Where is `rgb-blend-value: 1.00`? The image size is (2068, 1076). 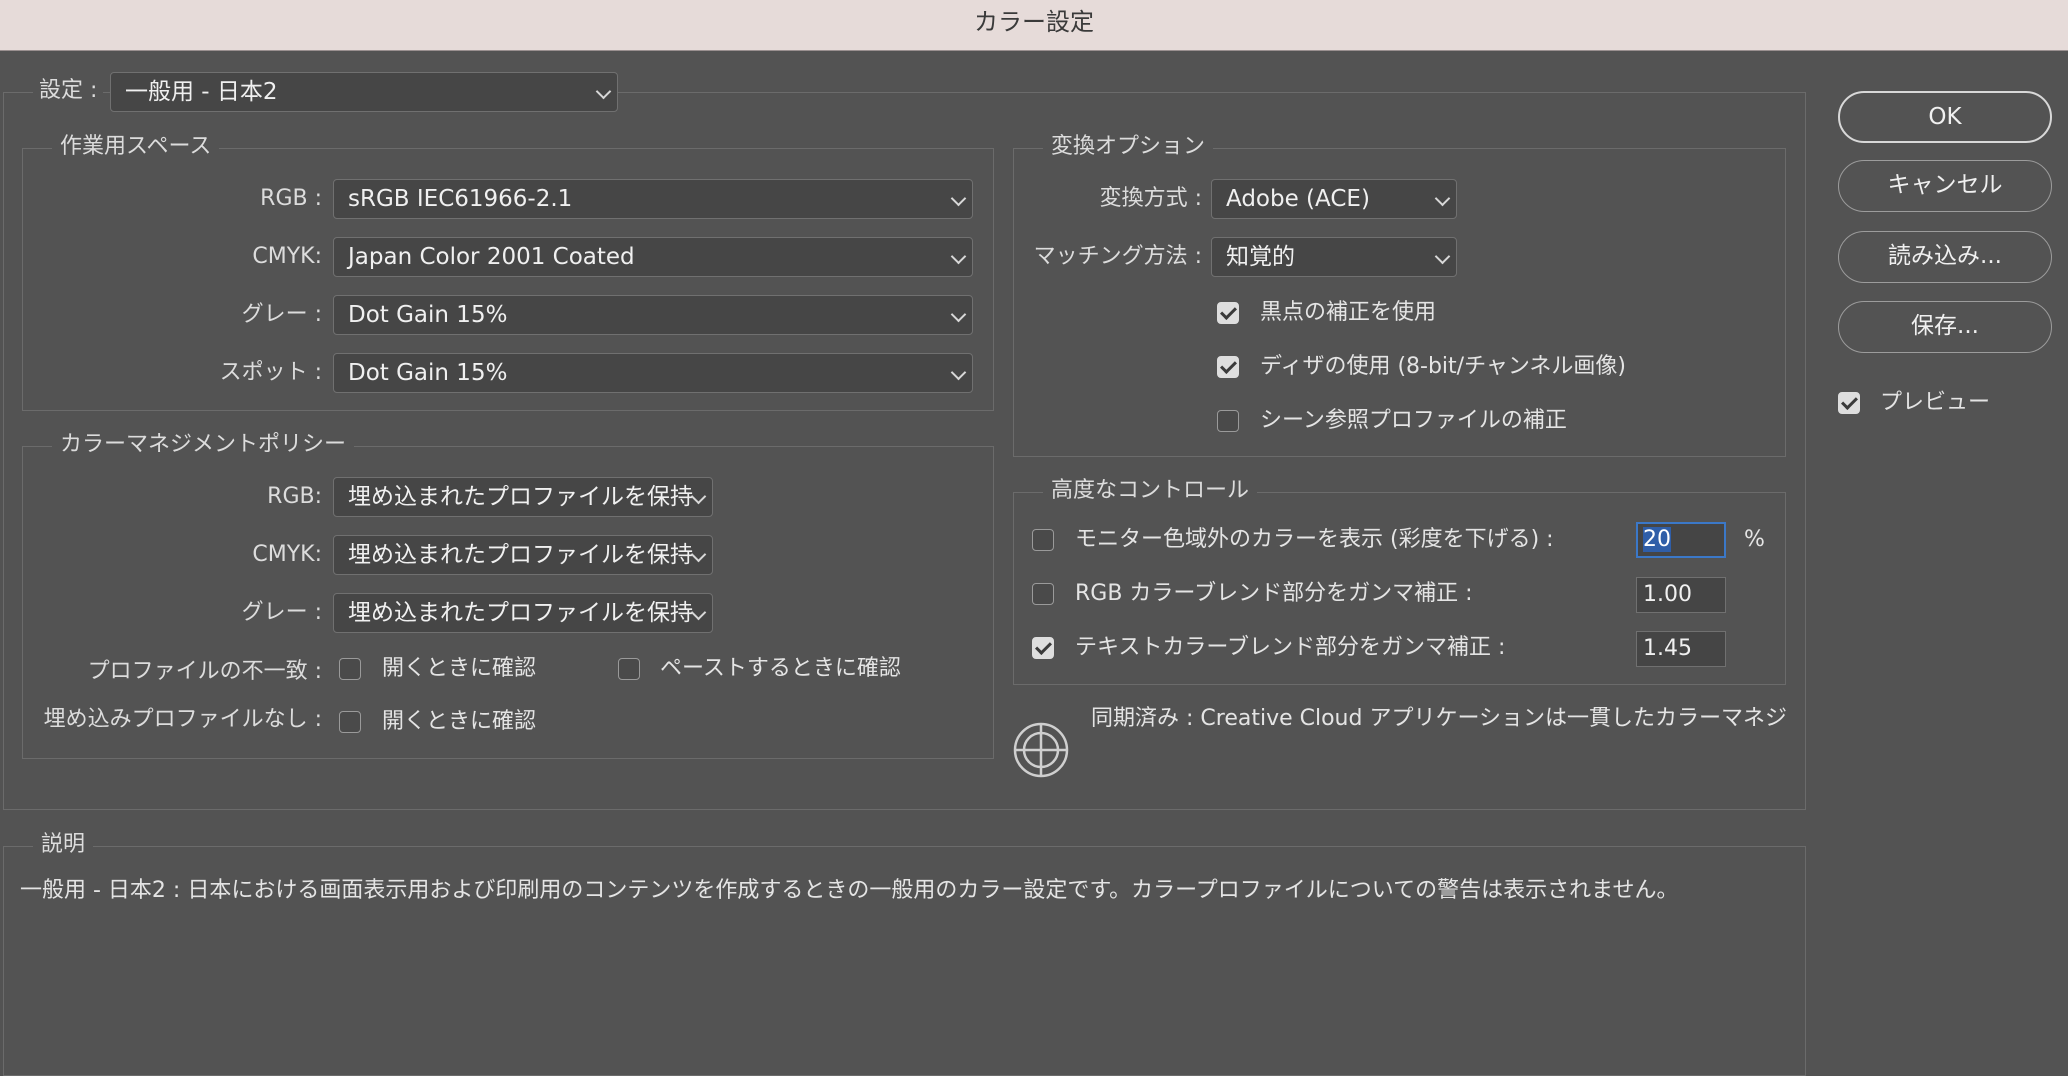 rgb-blend-value: 1.00 is located at coordinates (1667, 594).